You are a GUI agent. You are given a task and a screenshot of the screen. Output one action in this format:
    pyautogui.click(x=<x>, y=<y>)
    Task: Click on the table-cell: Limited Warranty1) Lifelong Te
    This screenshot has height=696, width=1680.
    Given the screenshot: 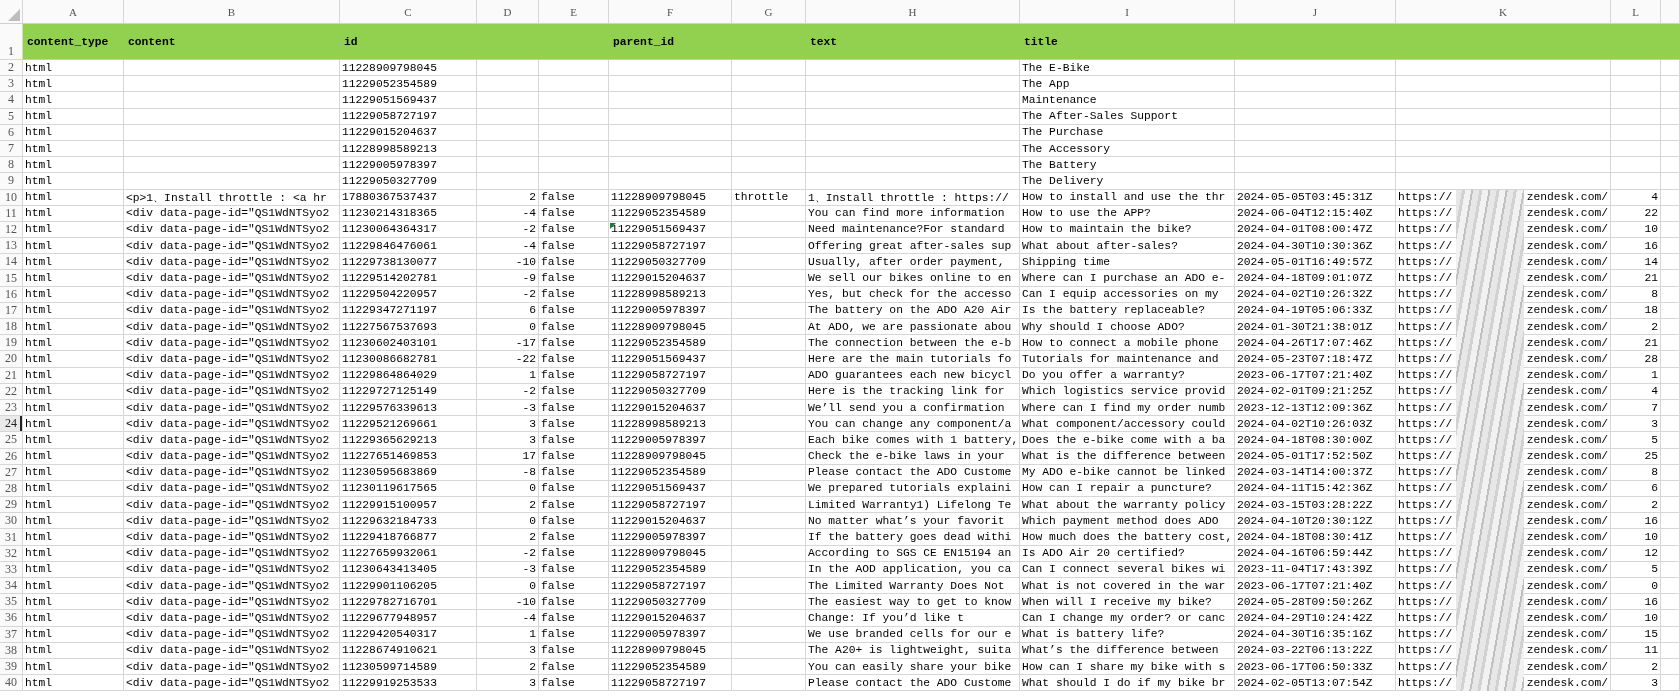 What is the action you would take?
    pyautogui.click(x=913, y=505)
    